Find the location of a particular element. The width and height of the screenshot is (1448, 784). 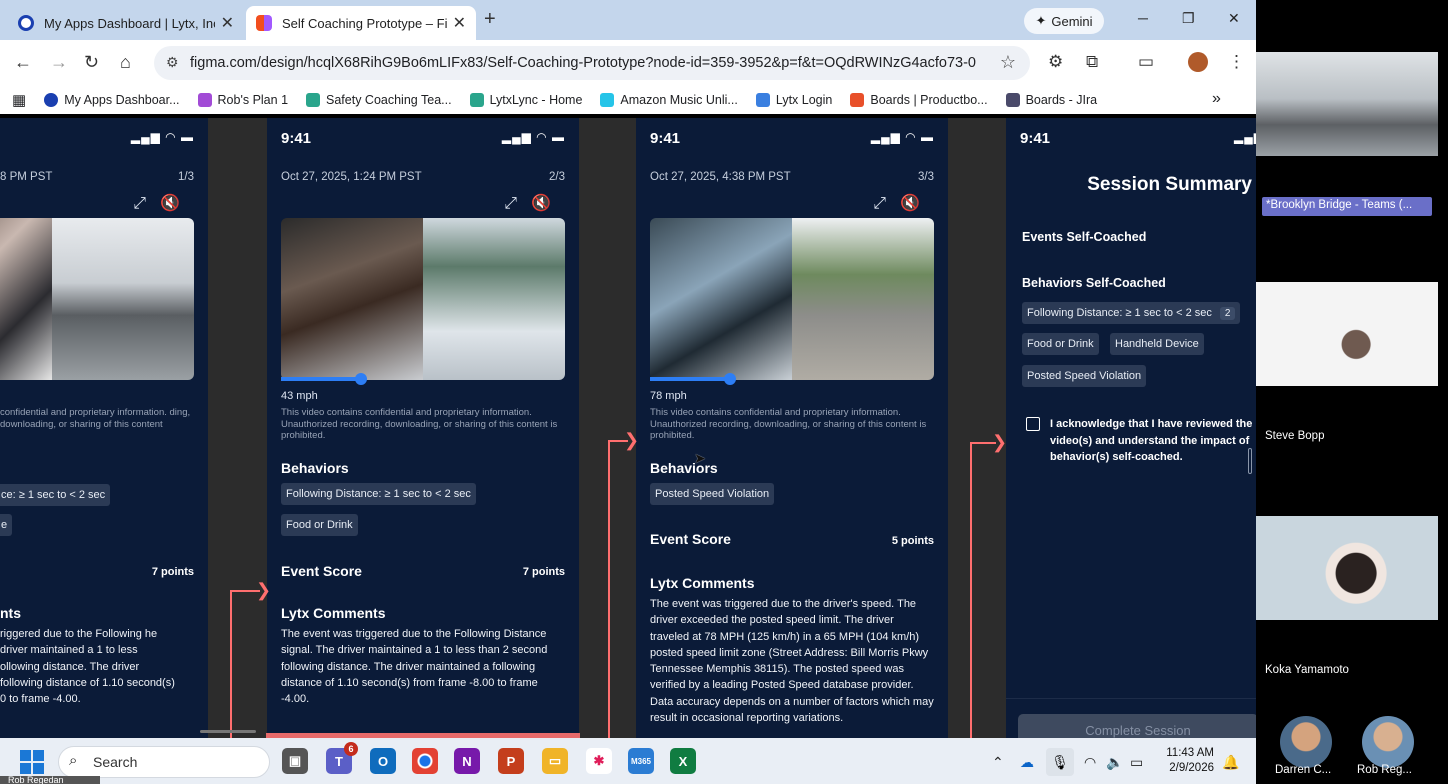

bookmark-item: Boards - JIra is located at coordinates (1051, 100).